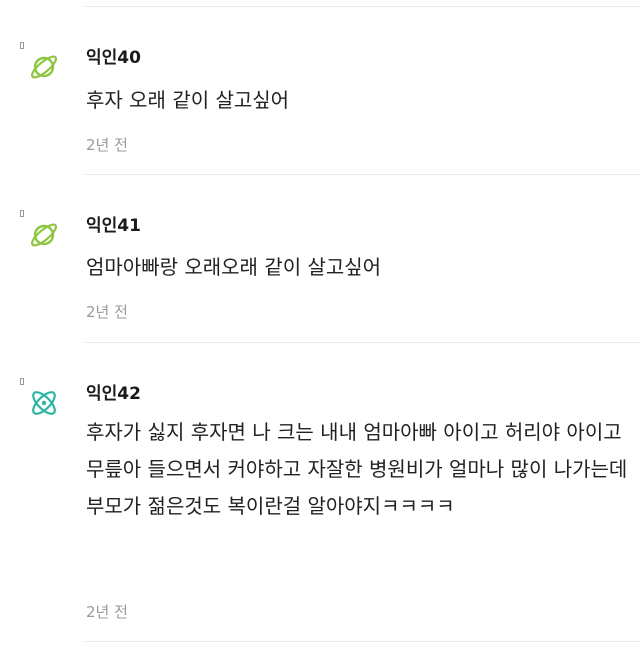  I want to click on comment-author: 익인42, so click(113, 391).